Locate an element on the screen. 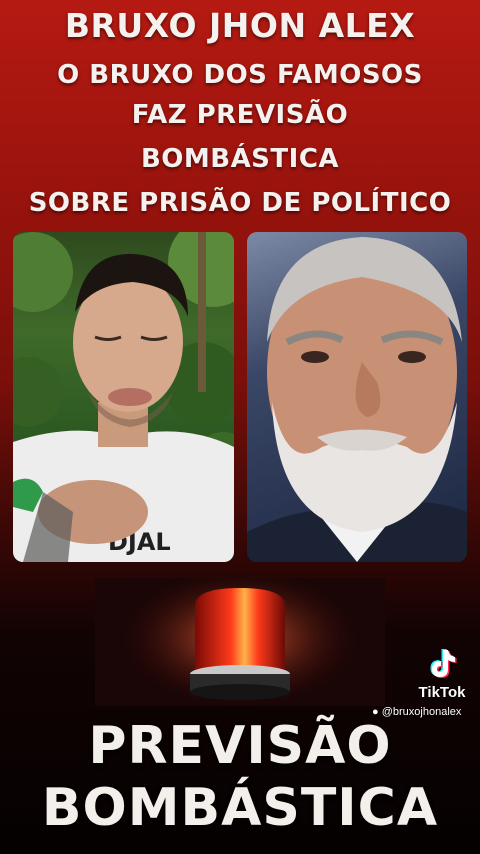  bottom-title-line-2: BOMBÁSTICA is located at coordinates (240, 808).